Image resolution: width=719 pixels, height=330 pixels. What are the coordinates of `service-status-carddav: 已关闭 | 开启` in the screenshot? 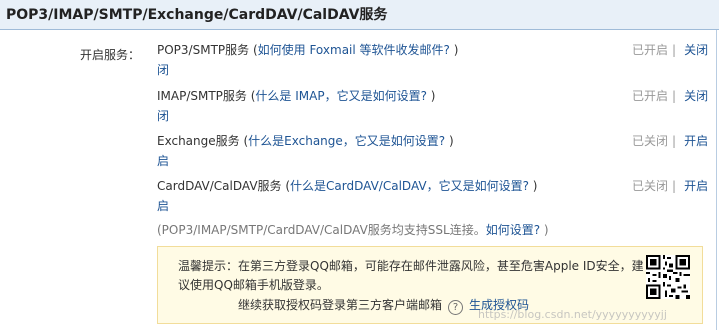 It's located at (670, 186).